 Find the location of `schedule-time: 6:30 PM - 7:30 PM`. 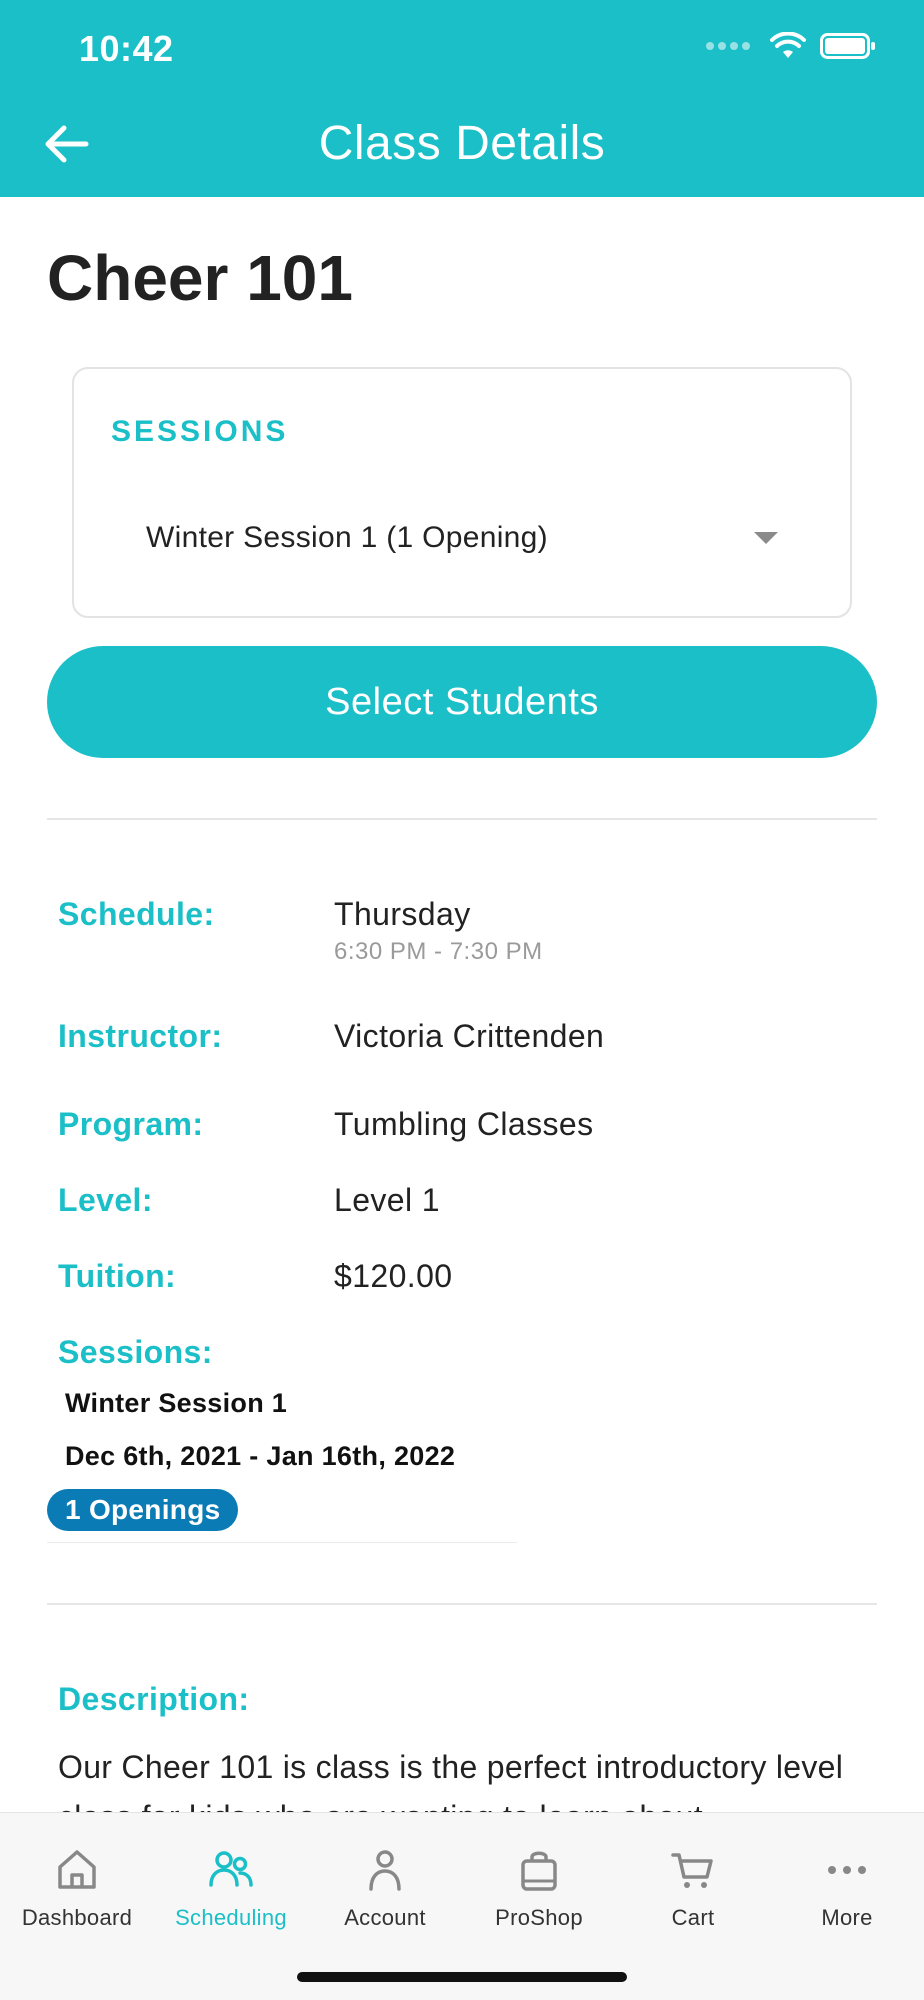

schedule-time: 6:30 PM - 7:30 PM is located at coordinates (438, 951).